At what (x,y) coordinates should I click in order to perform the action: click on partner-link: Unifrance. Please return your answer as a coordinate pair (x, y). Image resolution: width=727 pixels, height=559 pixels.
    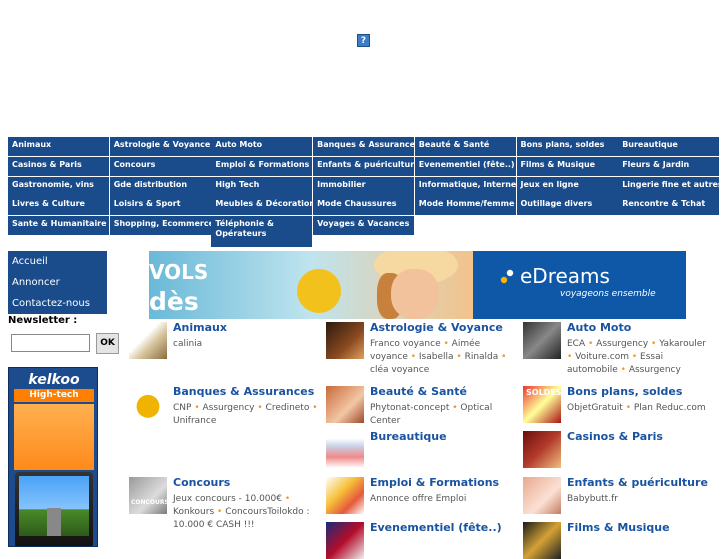
    Looking at the image, I should click on (194, 421).